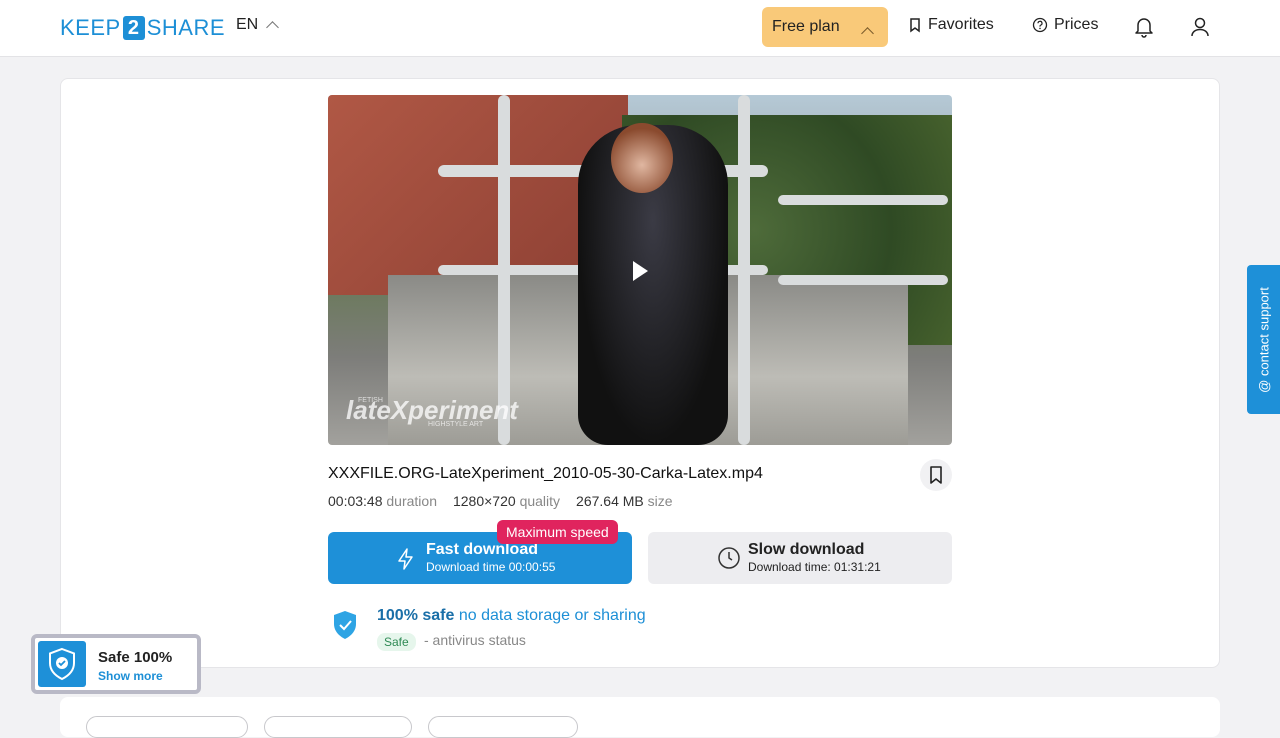  Describe the element at coordinates (135, 657) in the screenshot. I see `safe-widget-title: Safe 100%` at that location.